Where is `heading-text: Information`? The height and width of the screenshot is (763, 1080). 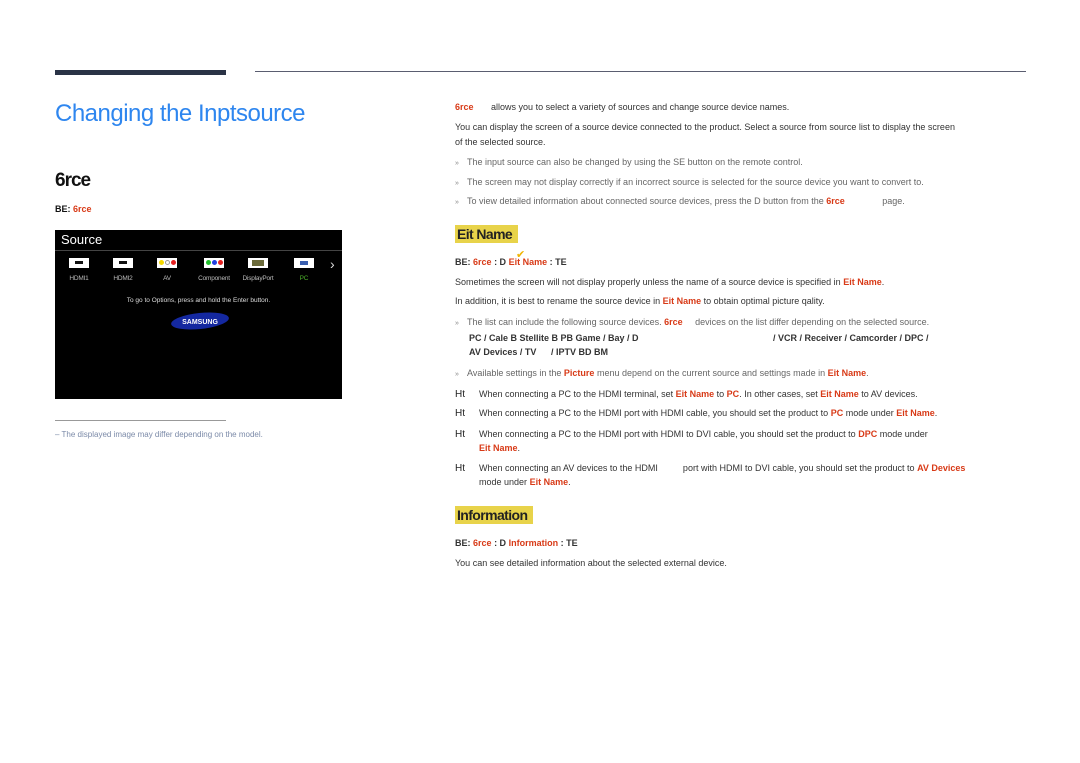 heading-text: Information is located at coordinates (494, 515).